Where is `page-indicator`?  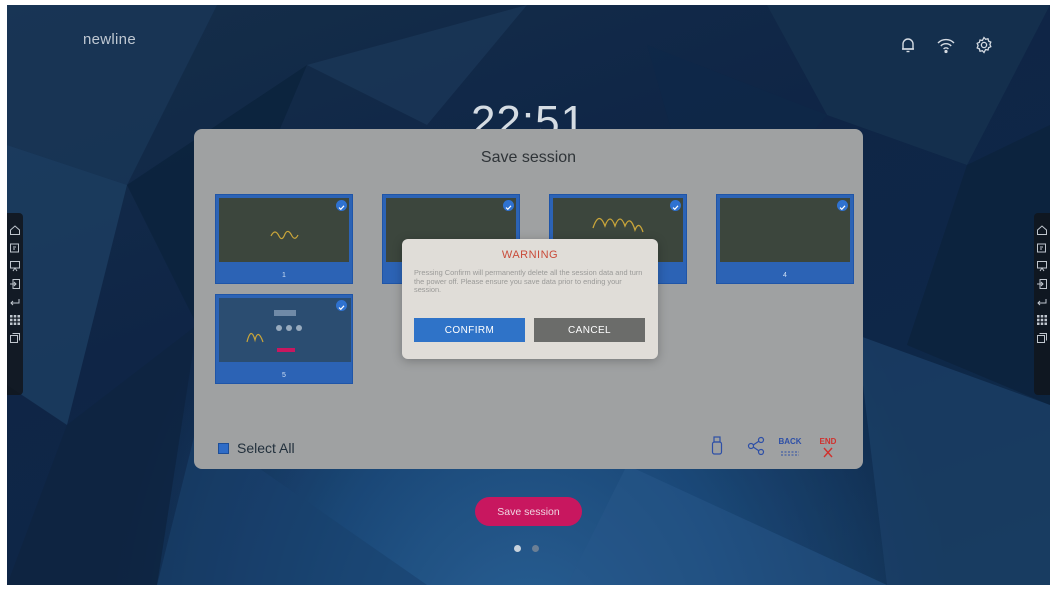
page-indicator is located at coordinates (526, 548).